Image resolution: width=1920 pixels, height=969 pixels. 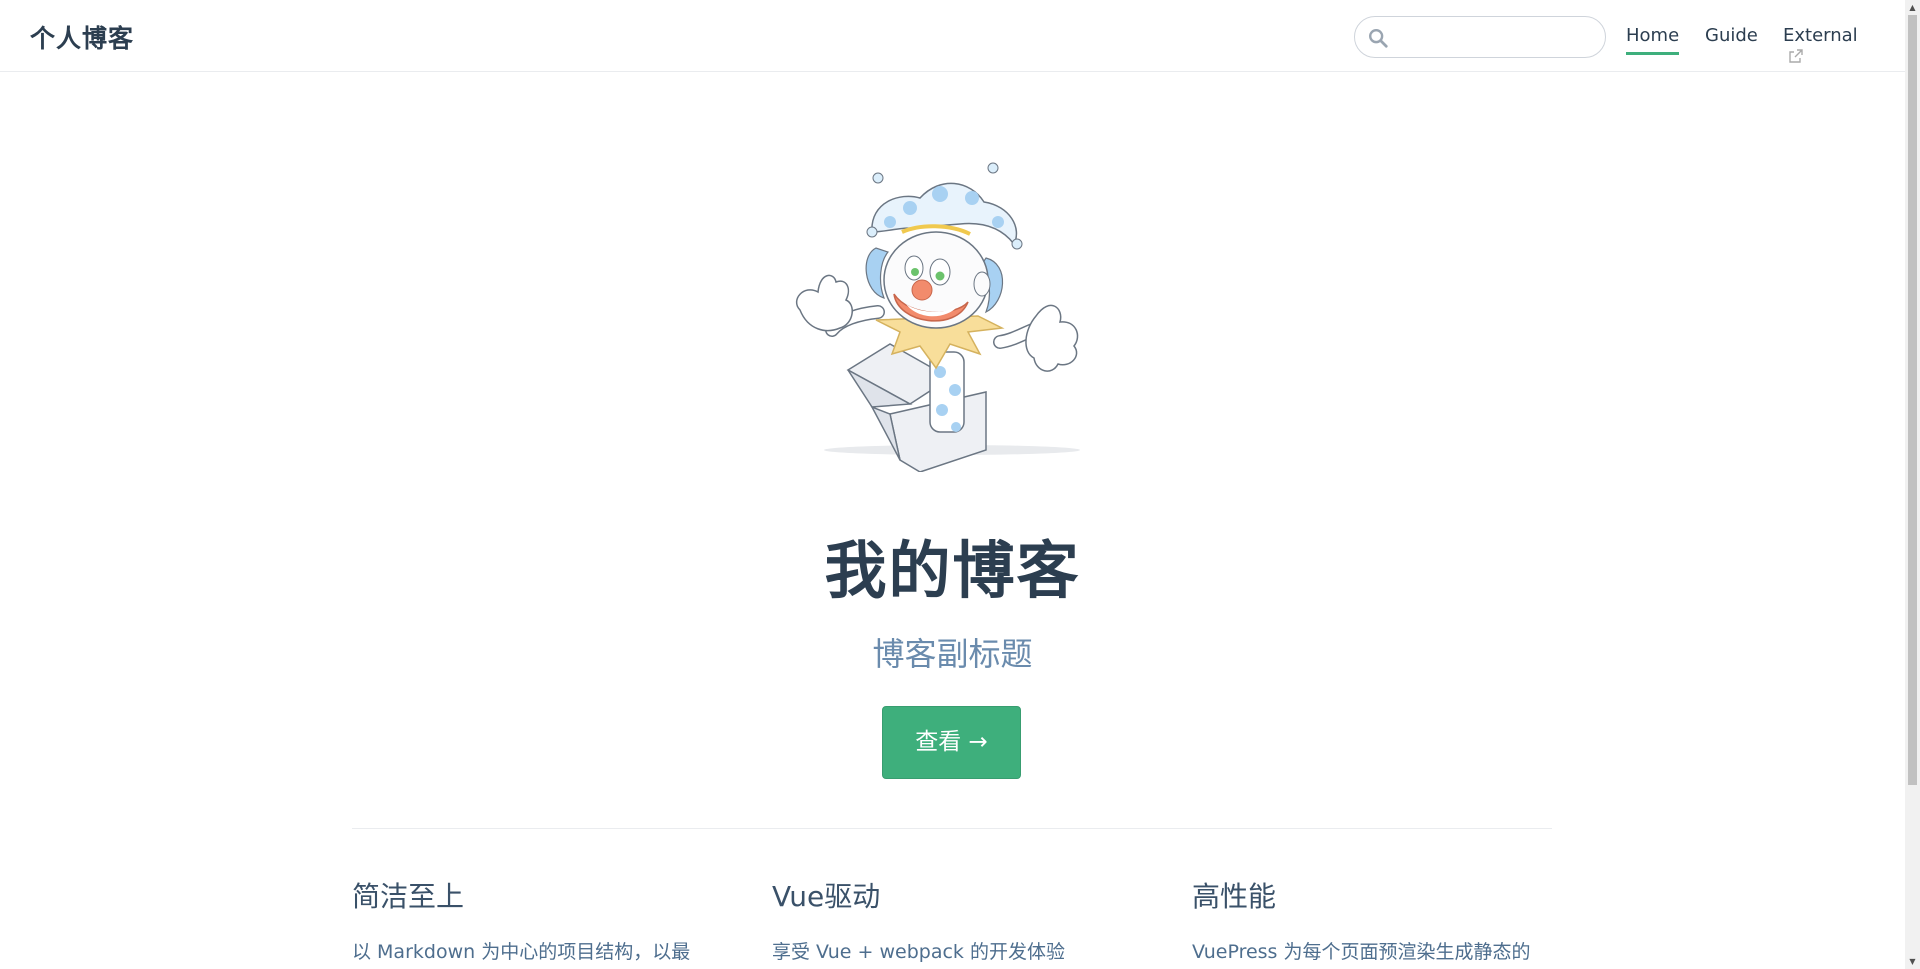 What do you see at coordinates (532, 921) in the screenshot?
I see `feature-item: 简洁至上 以 Markdown 为中心的项目结构，以最` at bounding box center [532, 921].